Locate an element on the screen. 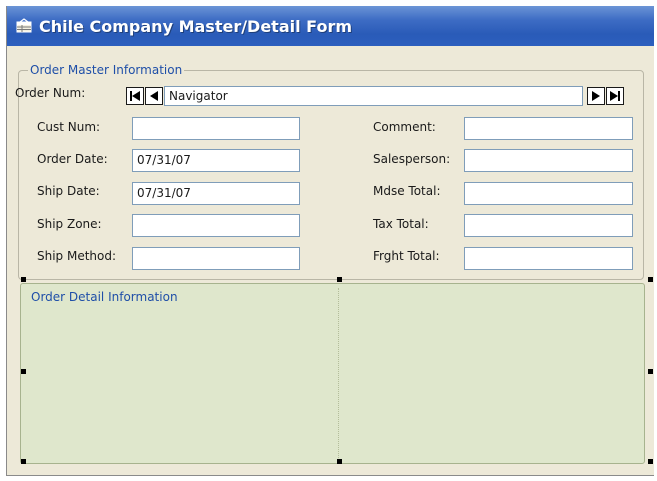 This screenshot has height=481, width=657. resize-handle-bottom-right is located at coordinates (650, 461).